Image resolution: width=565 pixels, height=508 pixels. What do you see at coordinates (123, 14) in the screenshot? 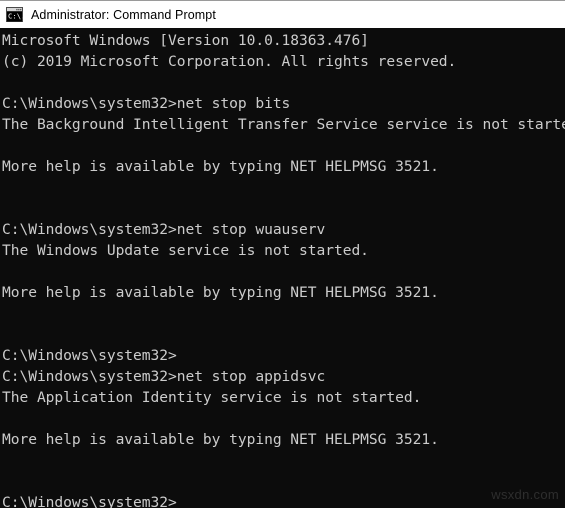
I see `window-title: Administrator: Command Prompt` at bounding box center [123, 14].